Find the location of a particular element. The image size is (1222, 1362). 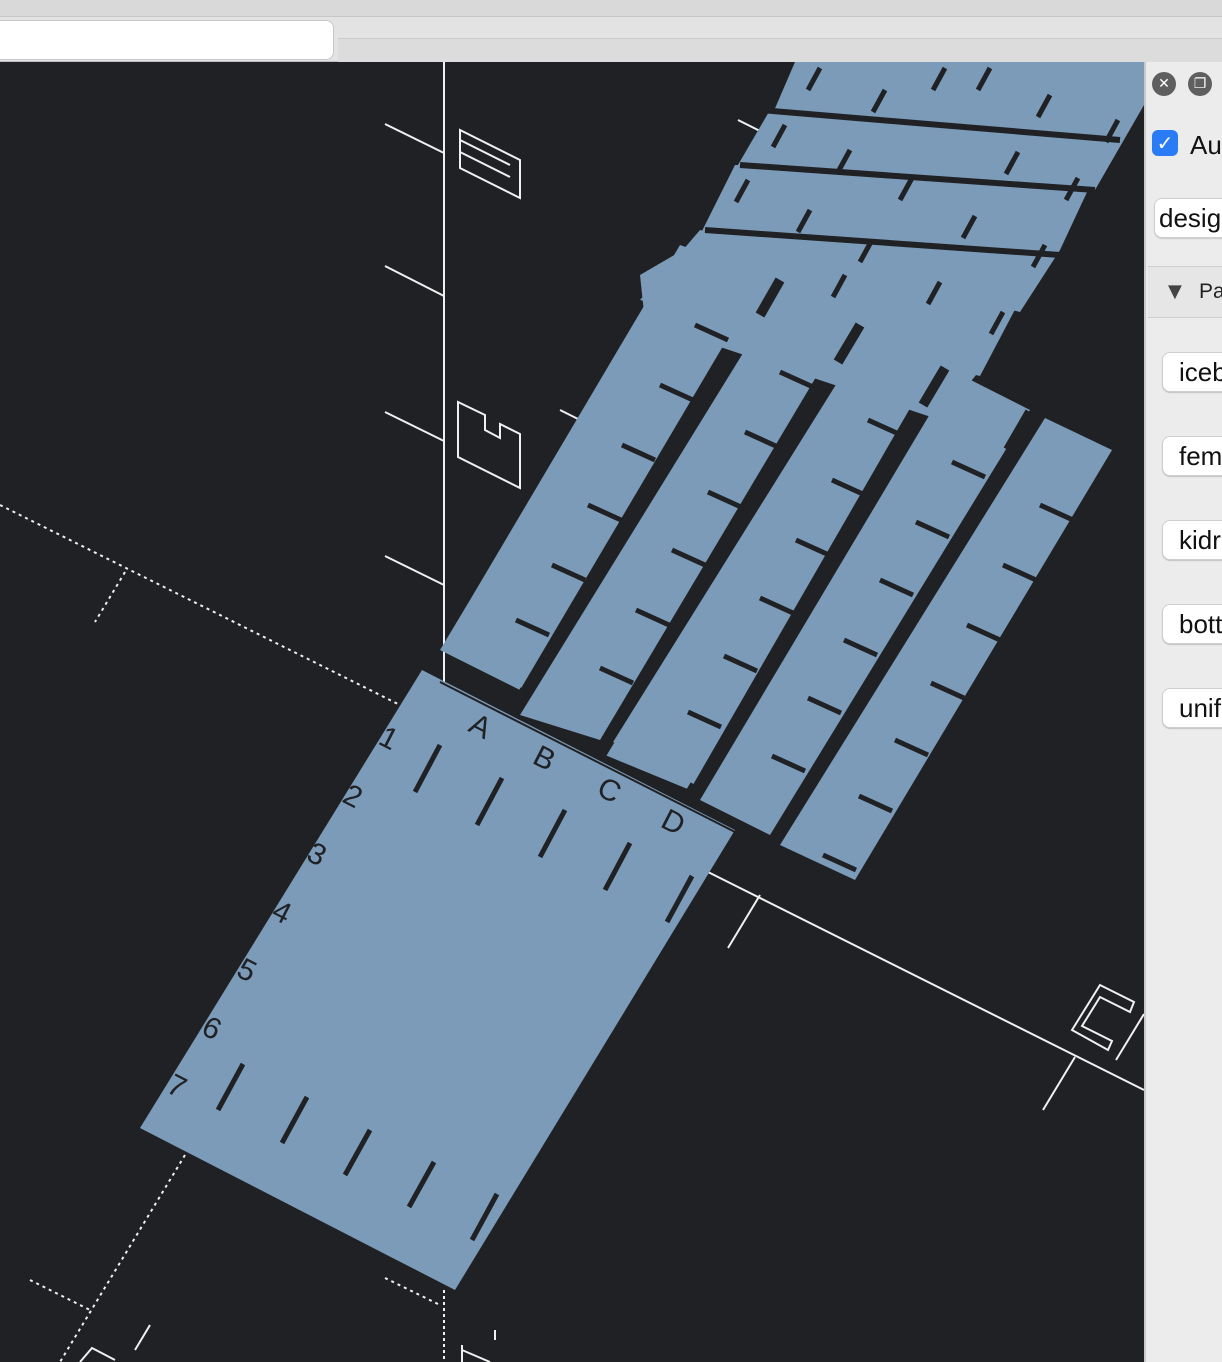

expand-triangle-icon: ▼ is located at coordinates (1175, 291).